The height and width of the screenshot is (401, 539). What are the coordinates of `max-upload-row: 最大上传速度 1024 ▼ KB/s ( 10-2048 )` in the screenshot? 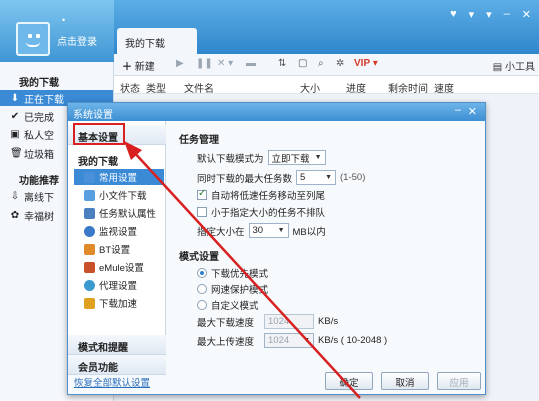 It's located at (292, 340).